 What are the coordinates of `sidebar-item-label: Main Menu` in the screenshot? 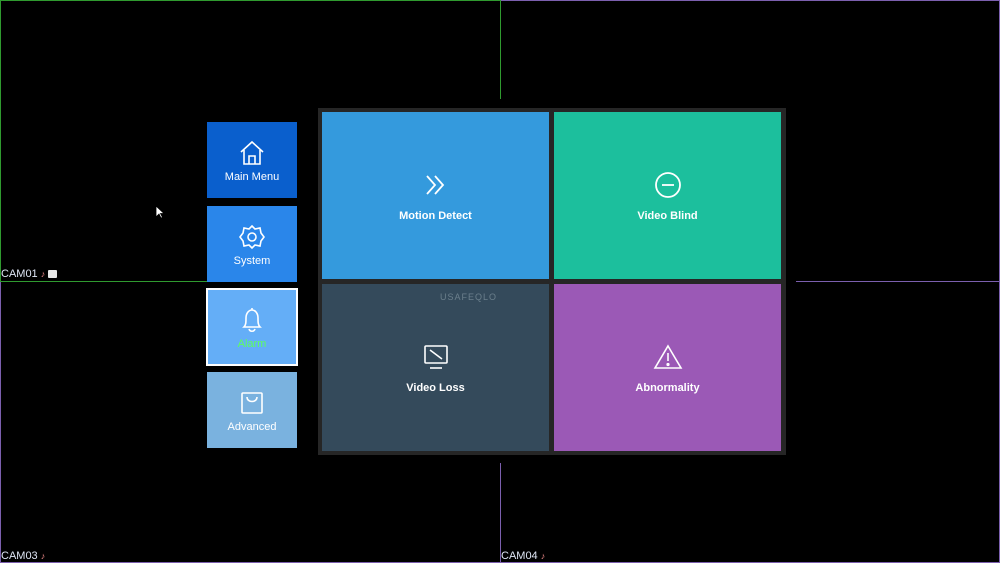 It's located at (252, 176).